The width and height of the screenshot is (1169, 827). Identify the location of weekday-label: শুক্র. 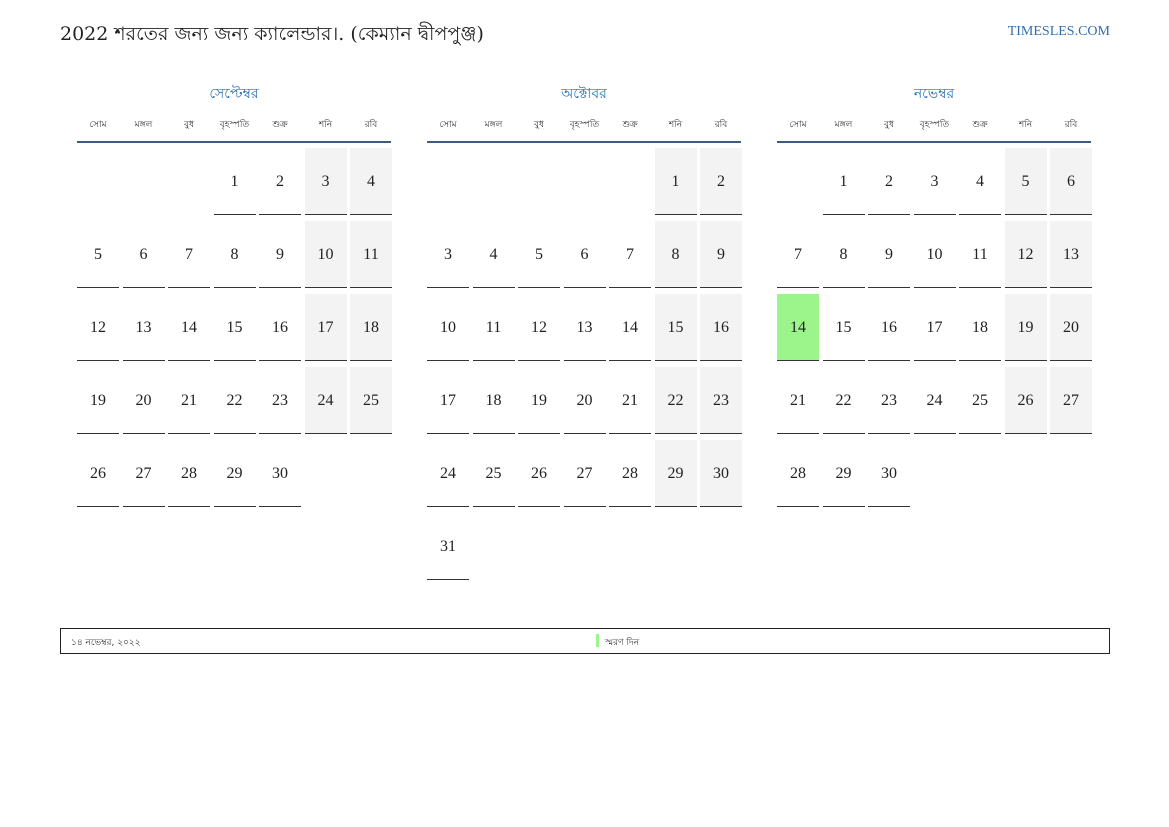
(280, 125).